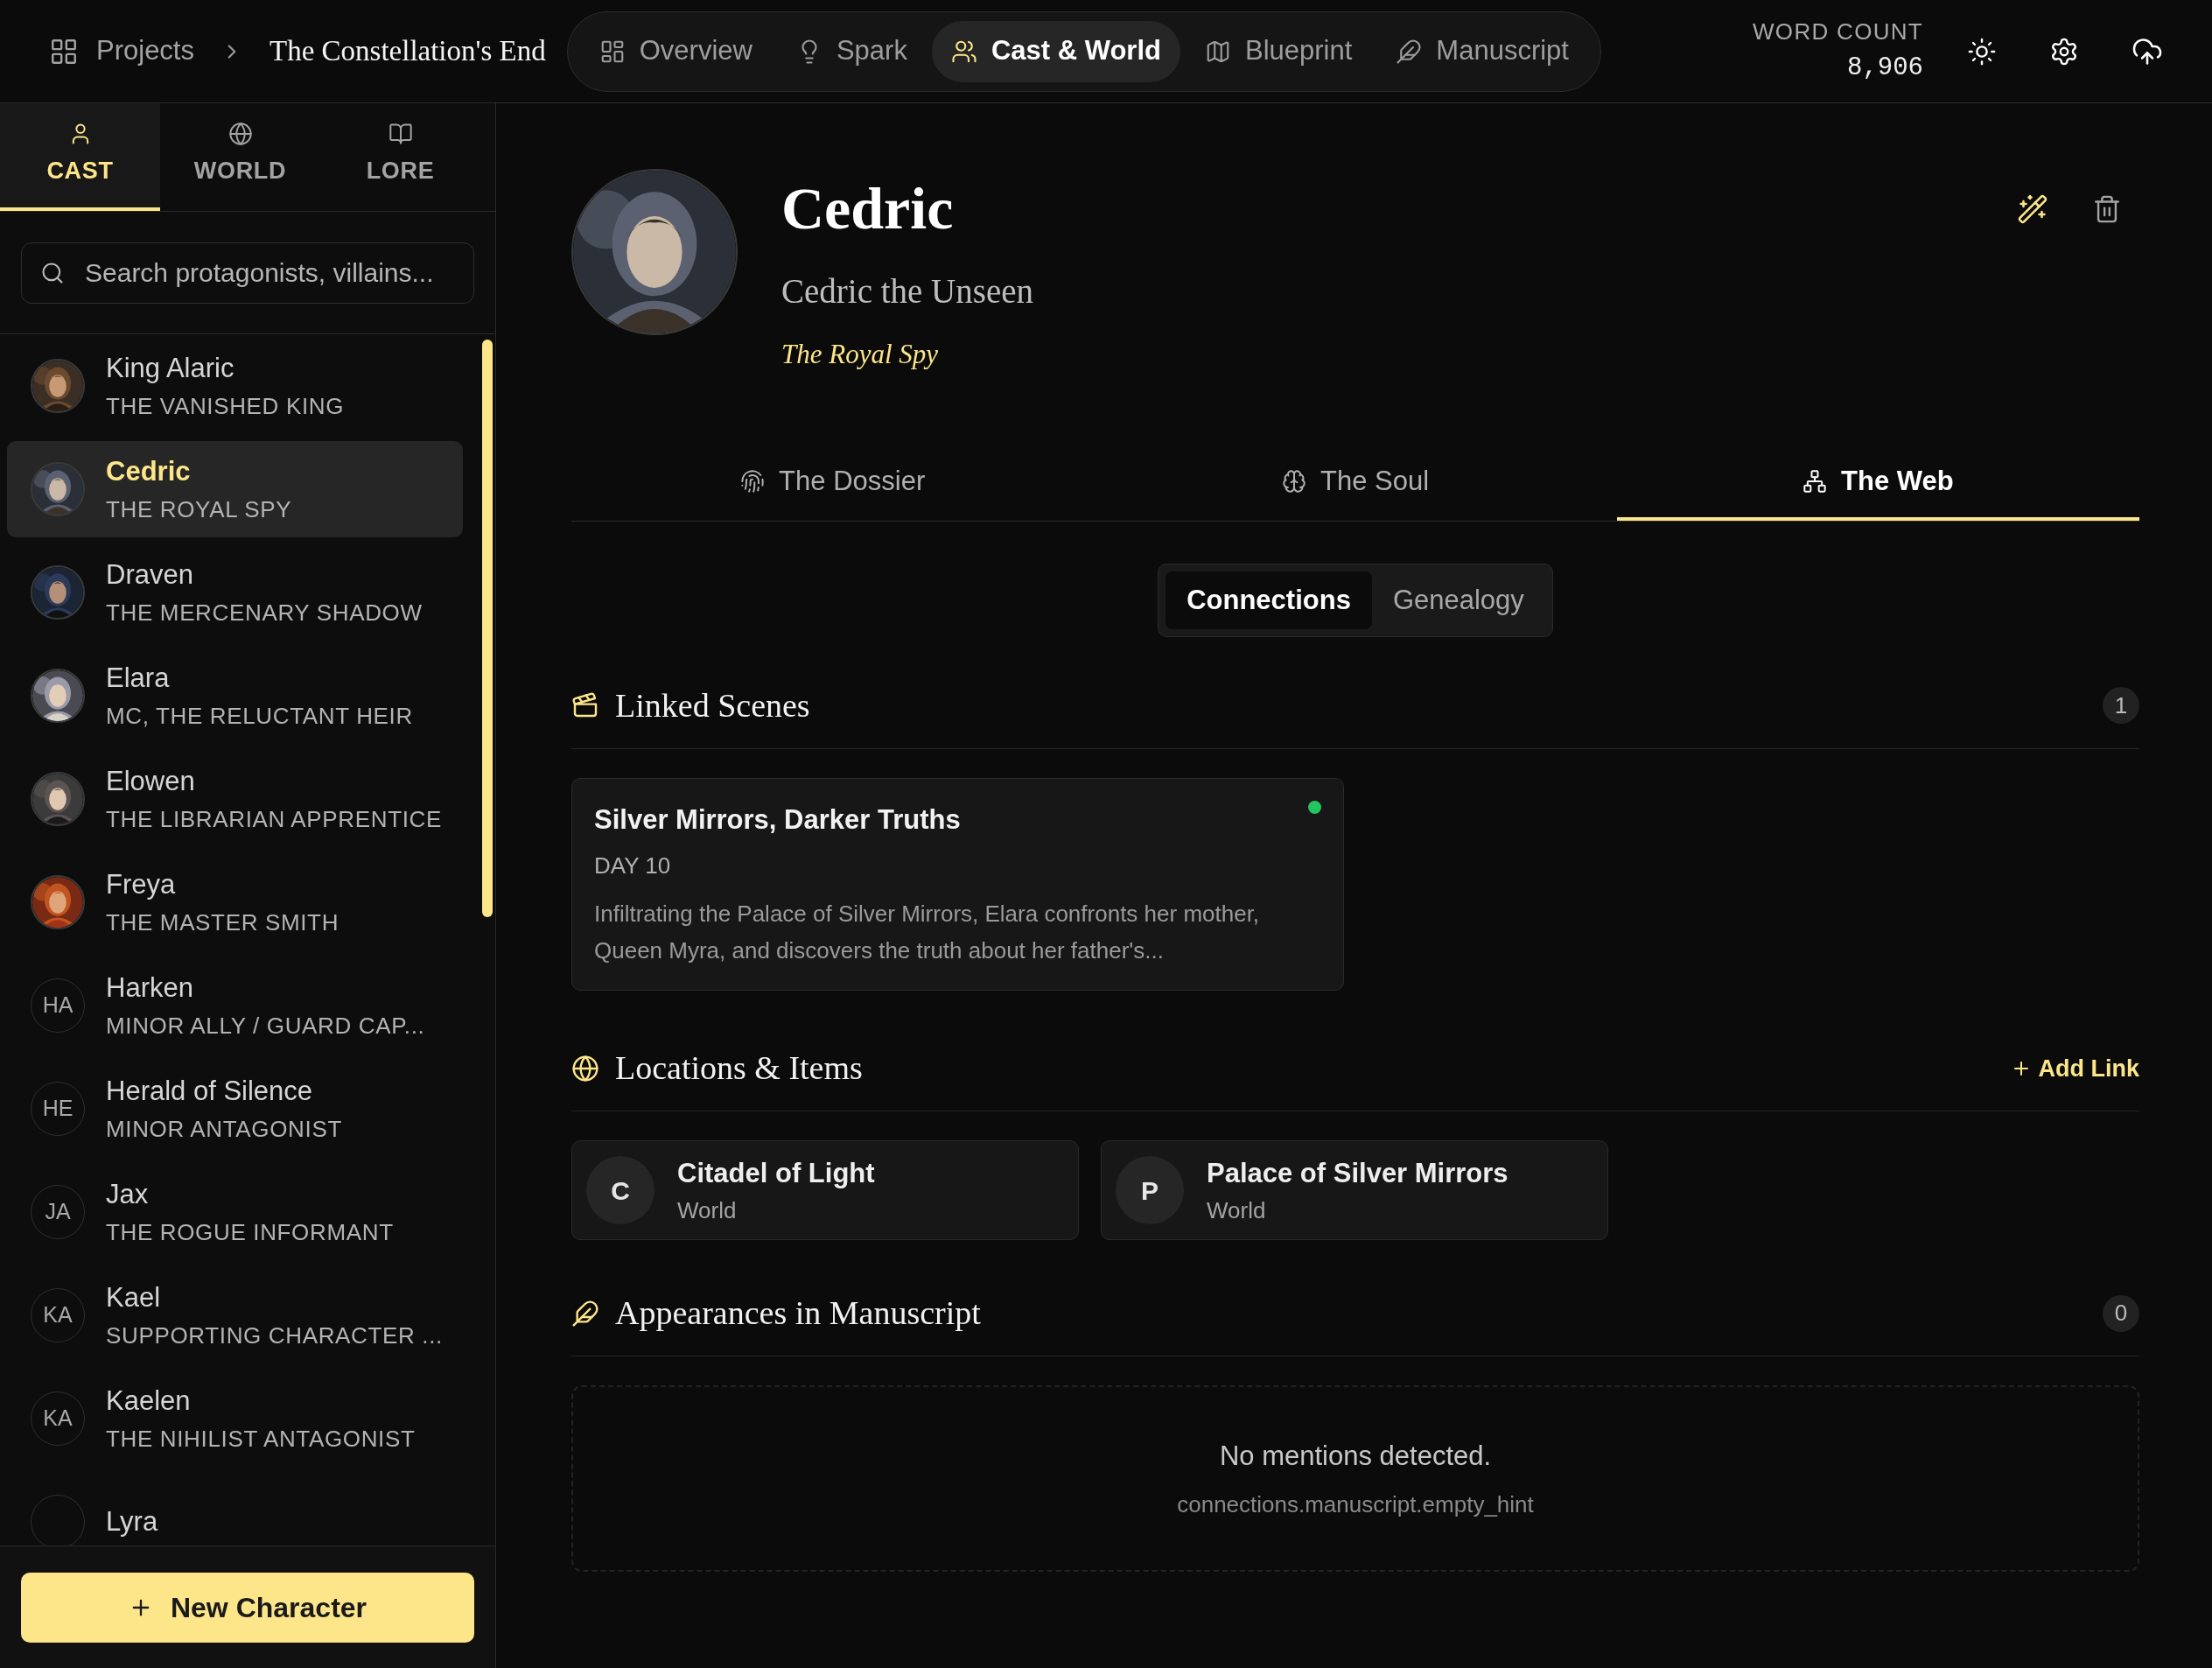  What do you see at coordinates (868, 209) in the screenshot?
I see `character-title: Cedric` at bounding box center [868, 209].